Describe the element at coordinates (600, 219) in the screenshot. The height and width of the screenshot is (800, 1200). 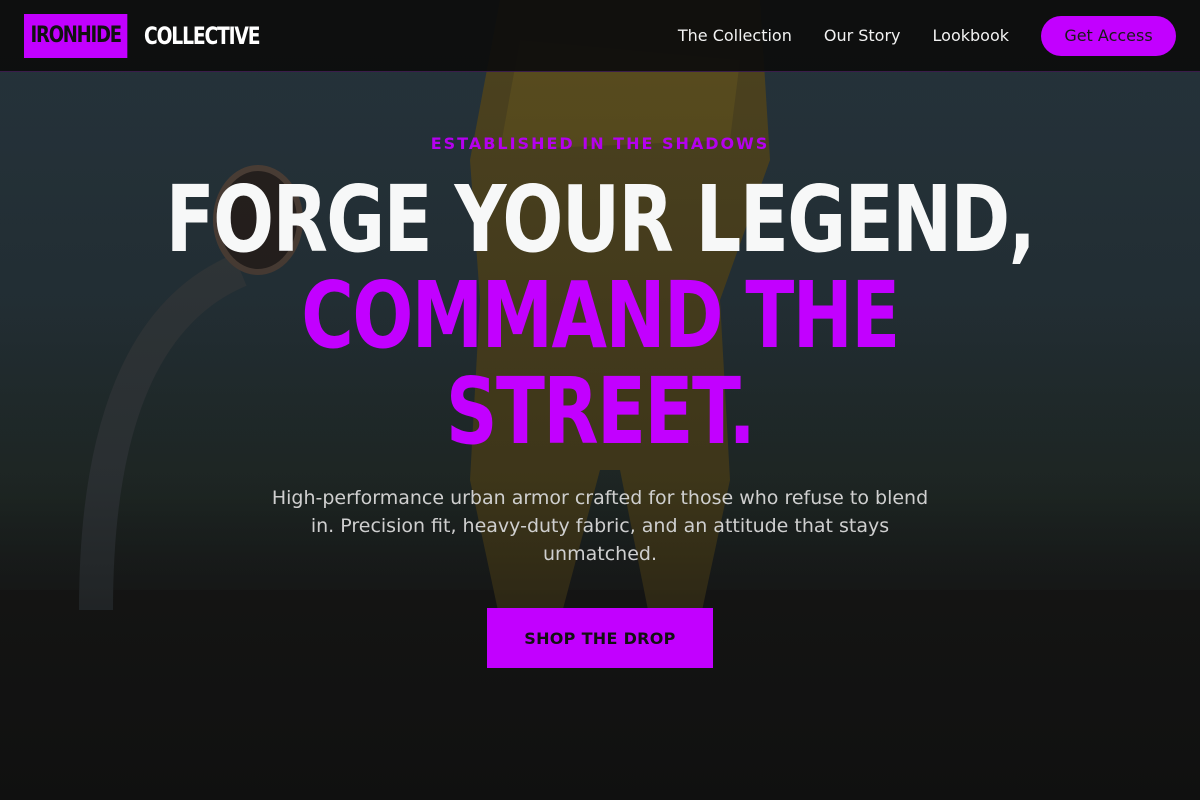
I see `headline-line-1: FORGE YOUR LEGEND,` at that location.